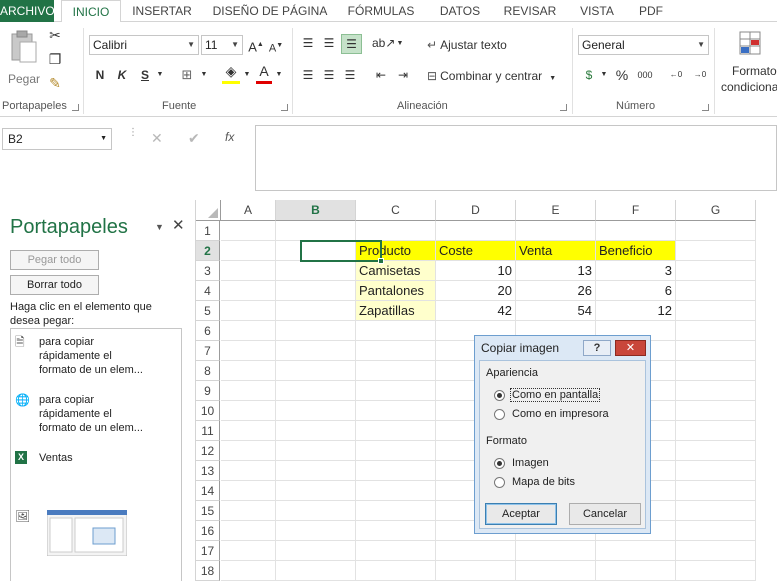  Describe the element at coordinates (316, 511) in the screenshot. I see `cell-b15` at that location.